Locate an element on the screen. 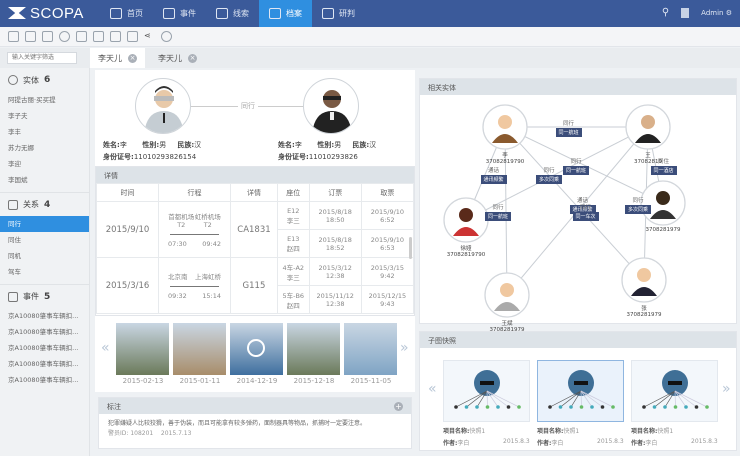 This screenshot has height=456, width=740. node-label: 张 3708281979 is located at coordinates (644, 311).